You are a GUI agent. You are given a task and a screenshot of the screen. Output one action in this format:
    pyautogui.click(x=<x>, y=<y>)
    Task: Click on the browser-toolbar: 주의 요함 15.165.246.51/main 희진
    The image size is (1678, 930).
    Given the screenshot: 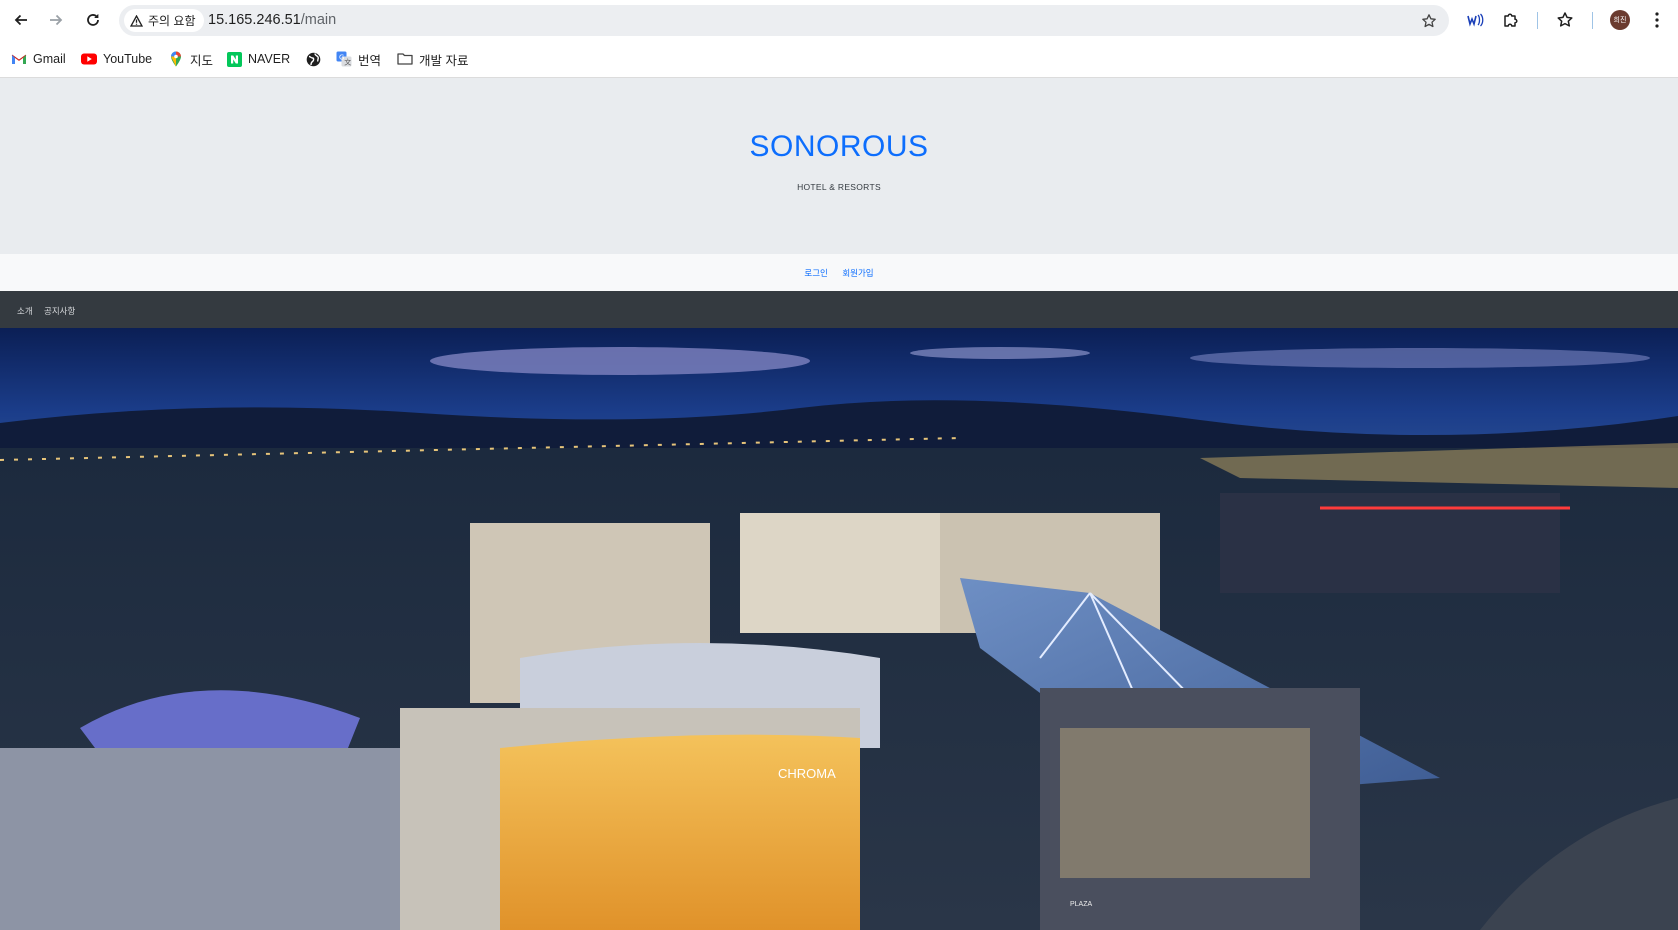 What is the action you would take?
    pyautogui.click(x=839, y=20)
    